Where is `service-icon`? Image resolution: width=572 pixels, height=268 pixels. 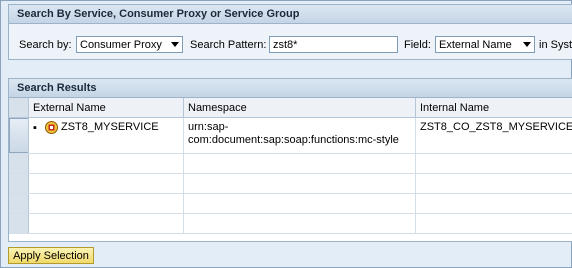 service-icon is located at coordinates (51, 127).